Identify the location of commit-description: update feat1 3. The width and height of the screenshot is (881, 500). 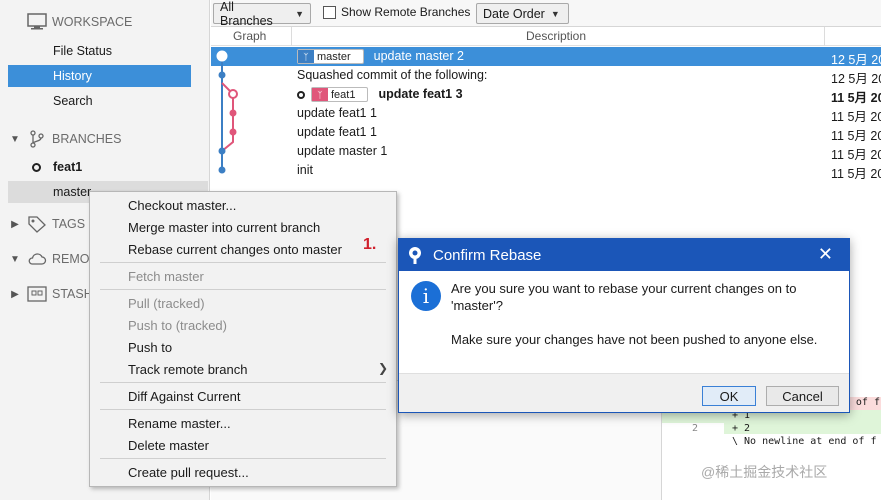
(420, 94).